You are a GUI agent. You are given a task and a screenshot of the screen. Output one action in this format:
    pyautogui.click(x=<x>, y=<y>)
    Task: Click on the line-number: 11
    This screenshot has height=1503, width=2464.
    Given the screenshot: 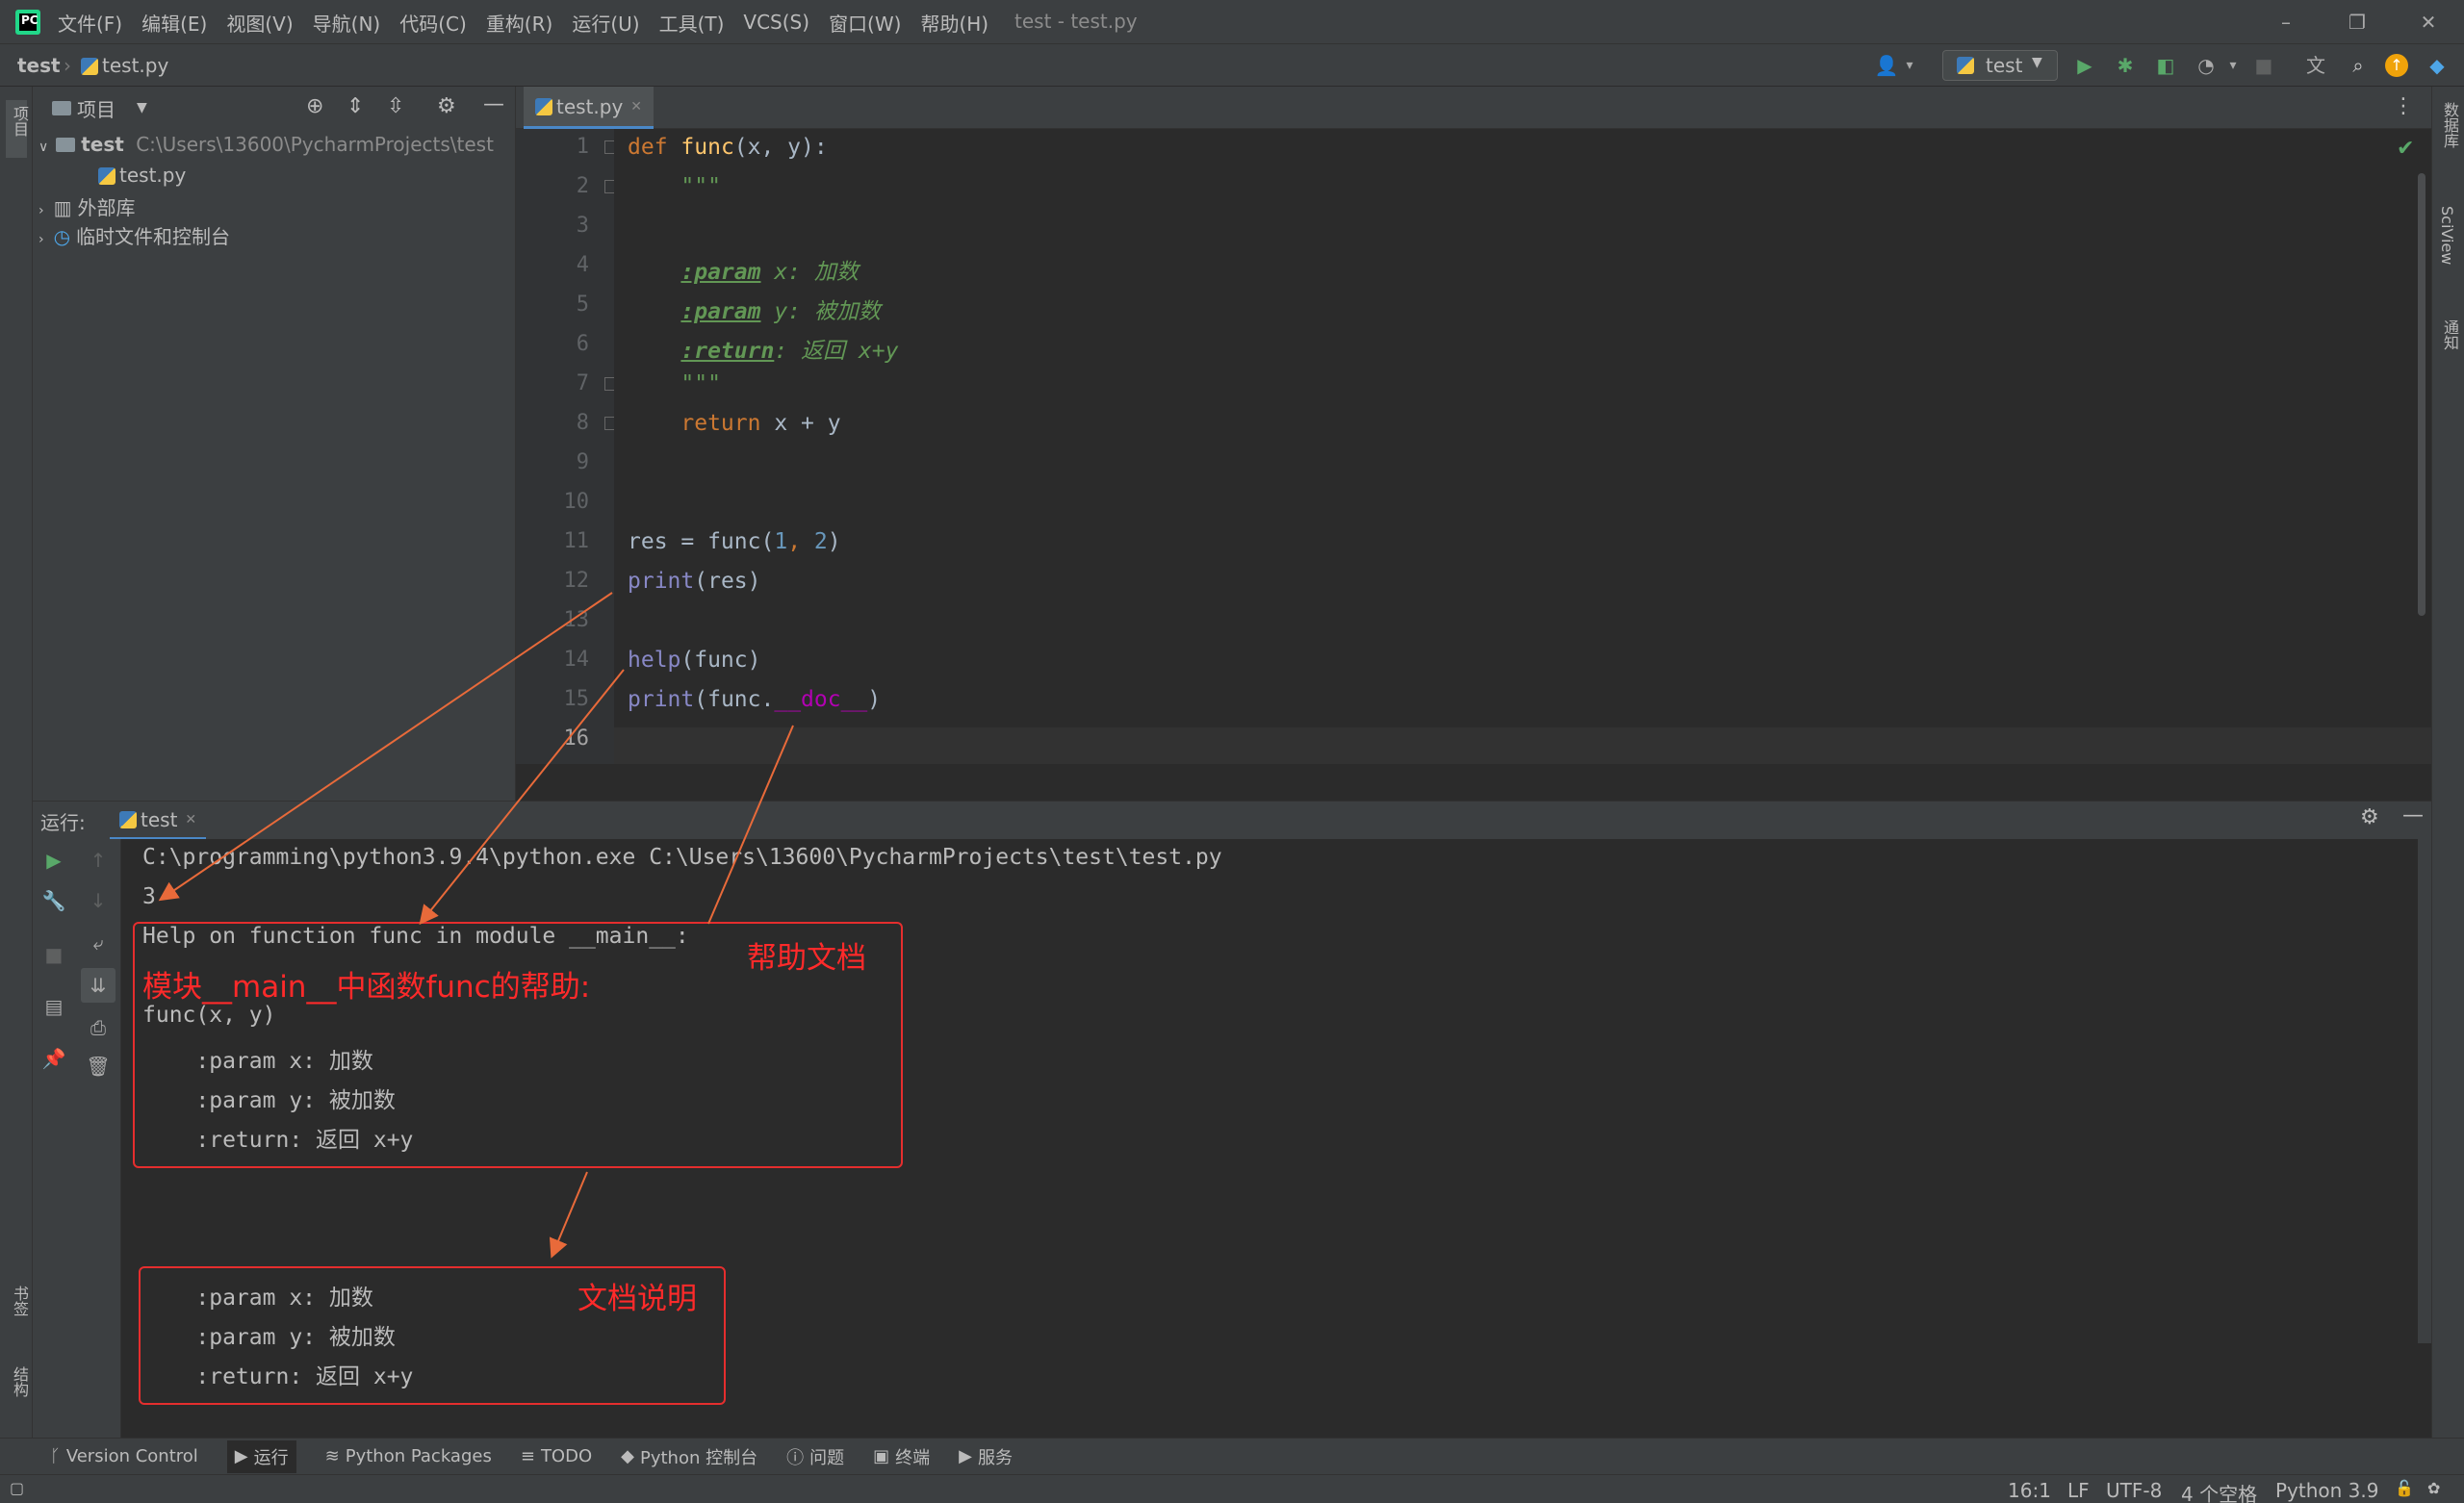 What is the action you would take?
    pyautogui.click(x=576, y=541)
    